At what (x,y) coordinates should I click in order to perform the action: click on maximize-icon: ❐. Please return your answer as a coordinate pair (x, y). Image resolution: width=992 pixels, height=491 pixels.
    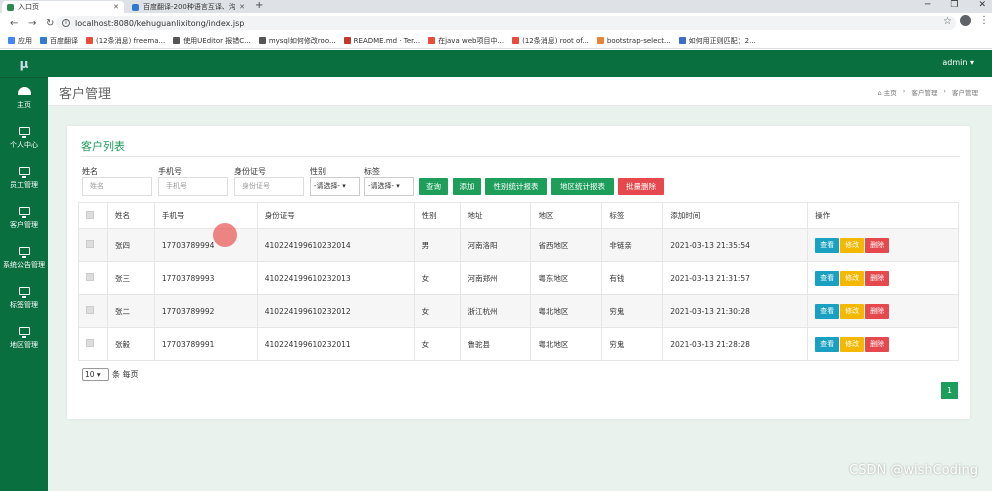
    Looking at the image, I should click on (954, 5).